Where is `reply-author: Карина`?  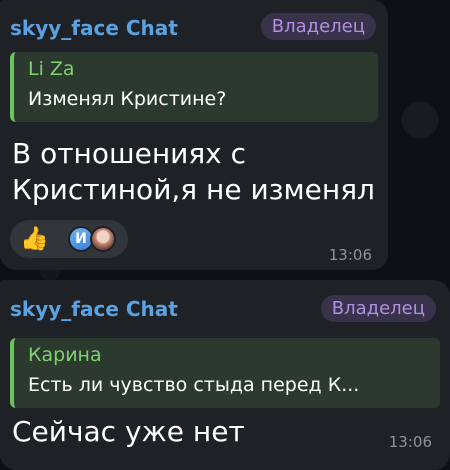
reply-author: Карина is located at coordinates (65, 355).